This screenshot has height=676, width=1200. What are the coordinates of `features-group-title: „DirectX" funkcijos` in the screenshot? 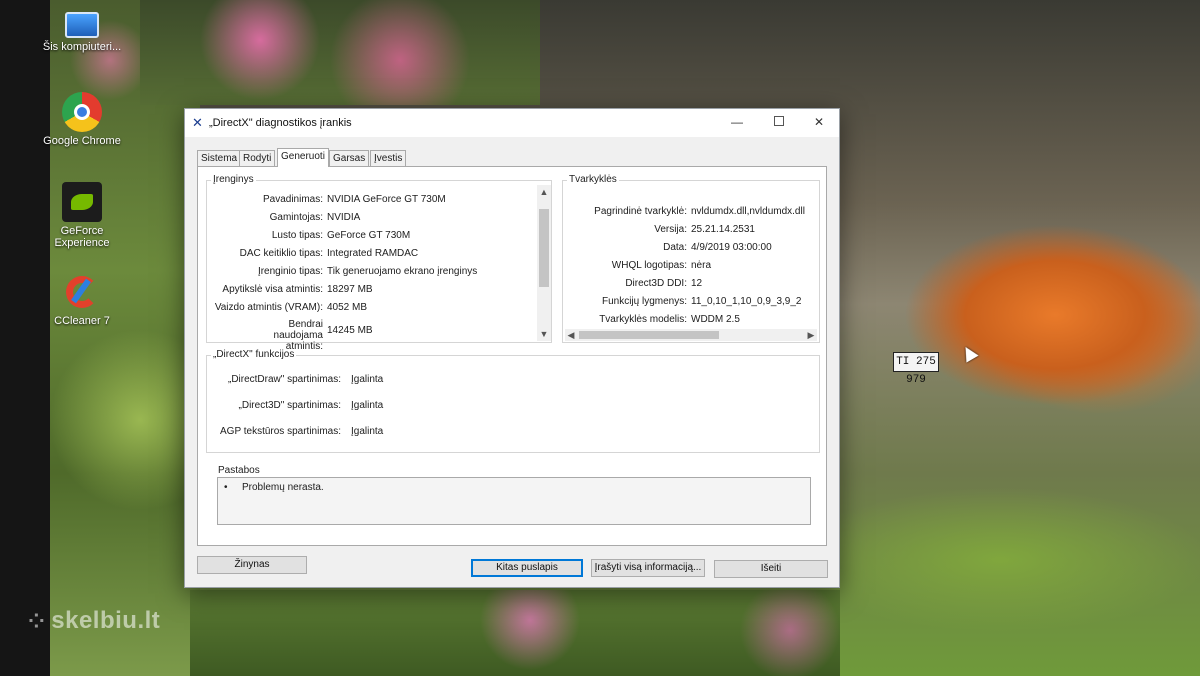 It's located at (254, 354).